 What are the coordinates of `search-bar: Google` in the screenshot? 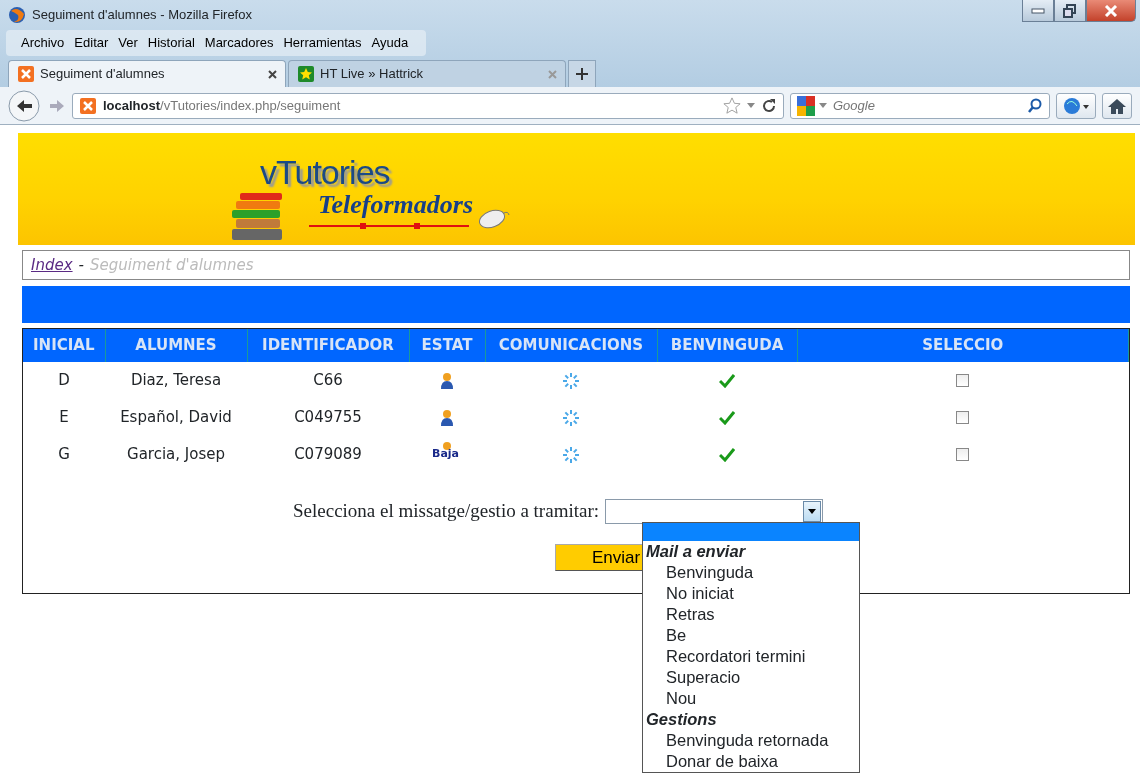 It's located at (920, 105).